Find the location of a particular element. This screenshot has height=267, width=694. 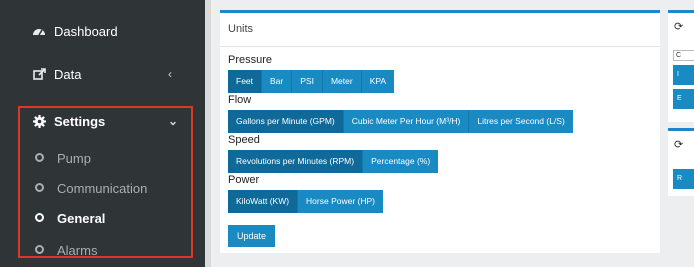

sidebar-subitem-alarms: Alarms is located at coordinates (102, 250).